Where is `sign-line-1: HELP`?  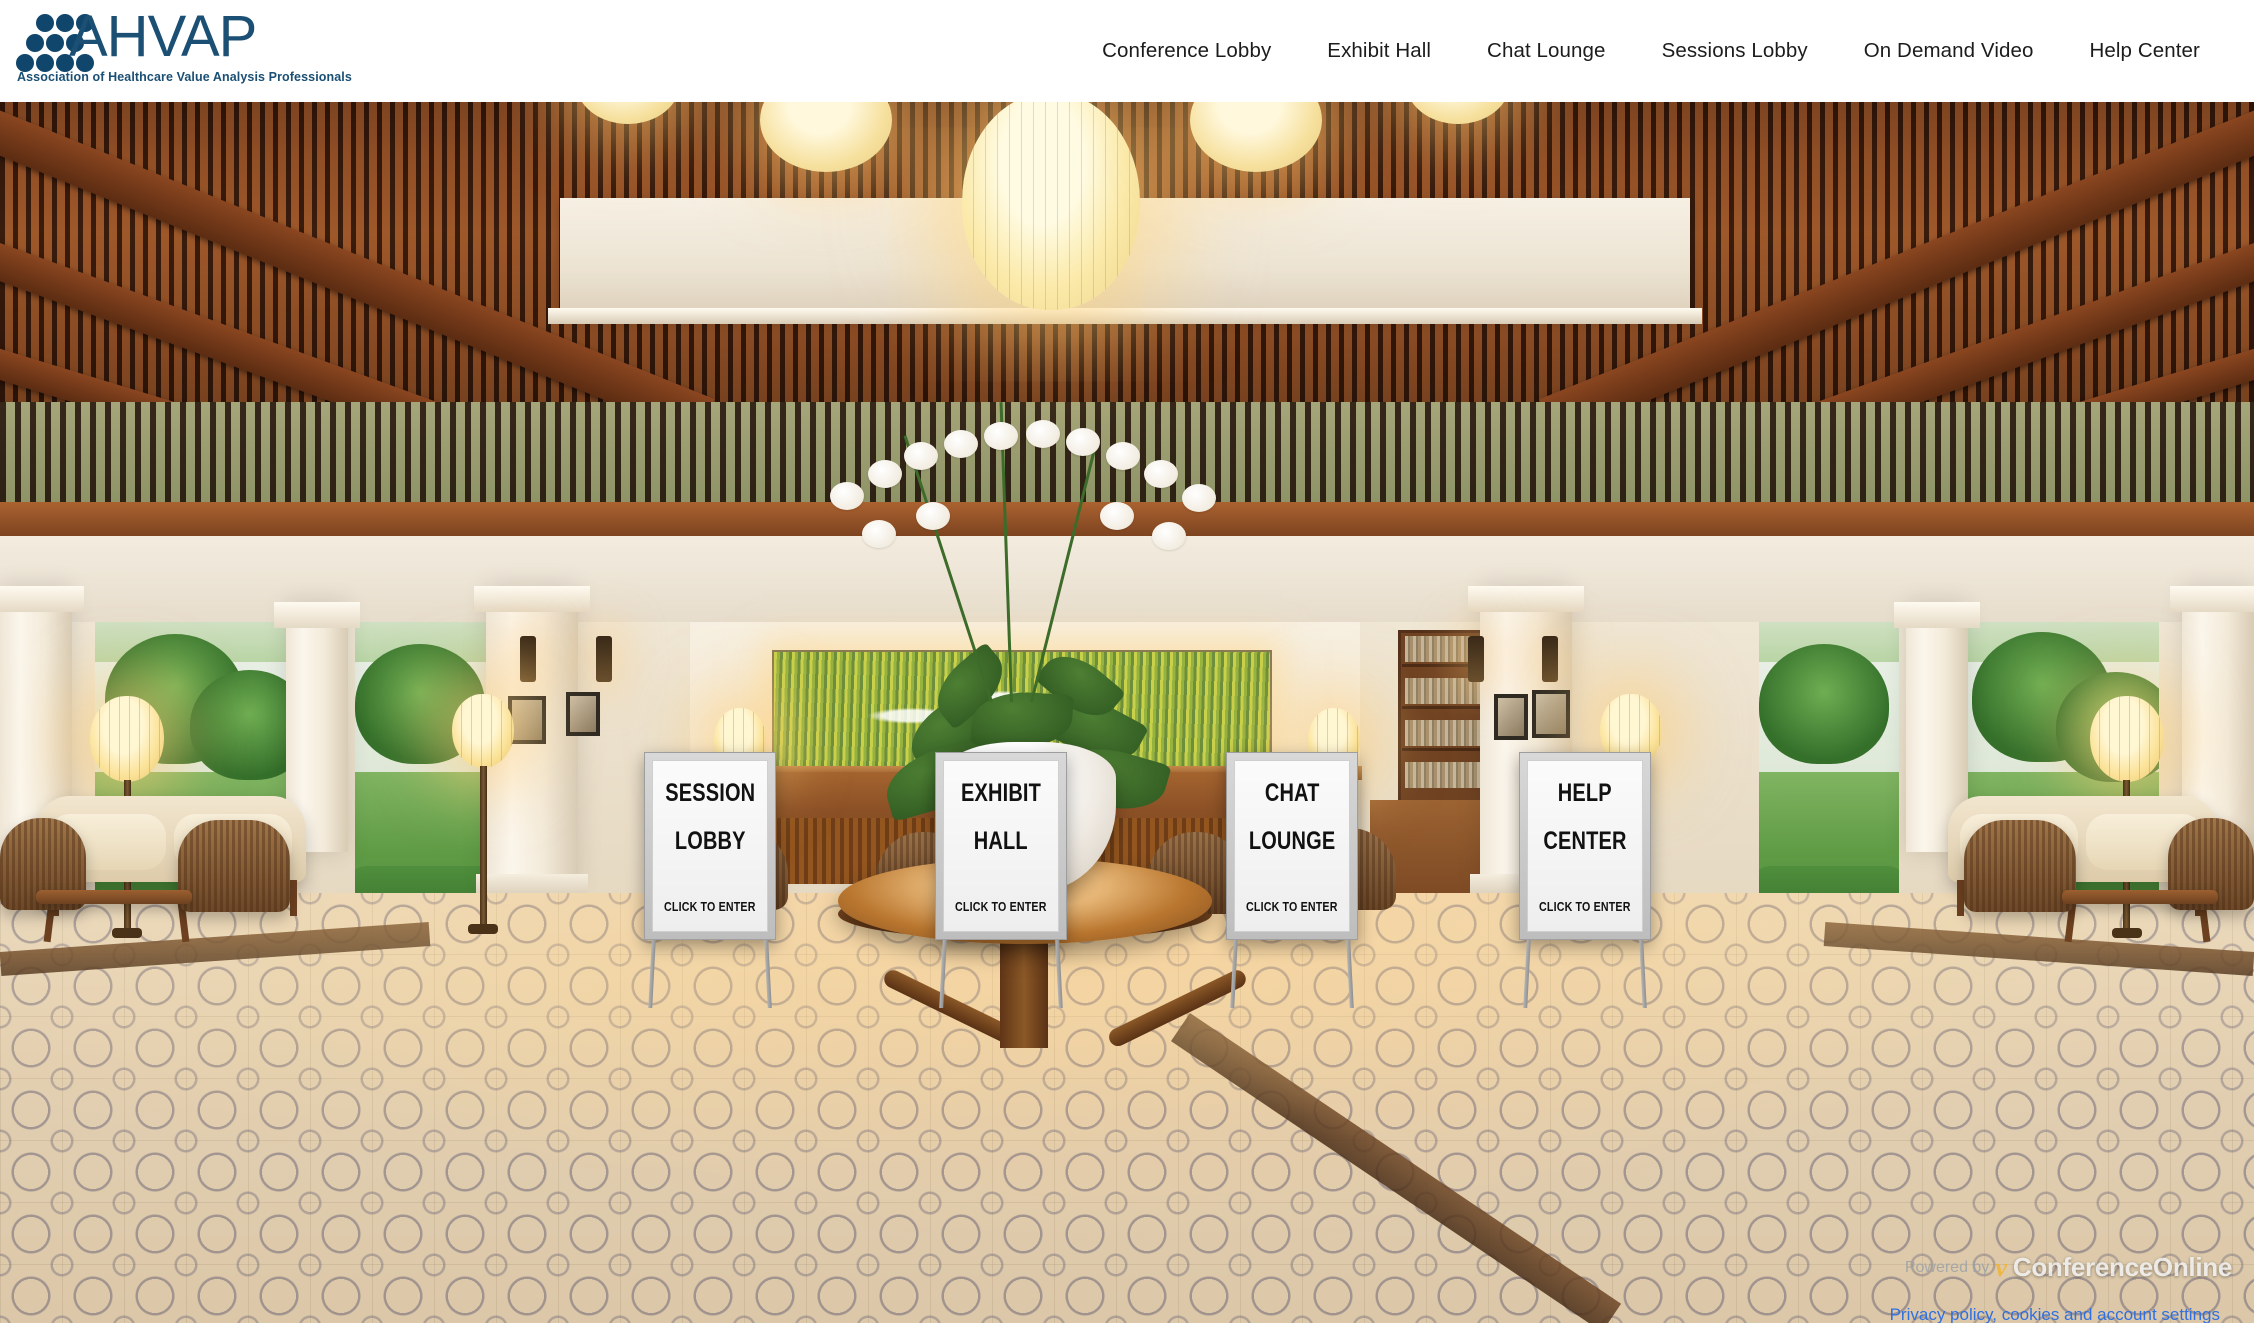 sign-line-1: HELP is located at coordinates (1584, 793).